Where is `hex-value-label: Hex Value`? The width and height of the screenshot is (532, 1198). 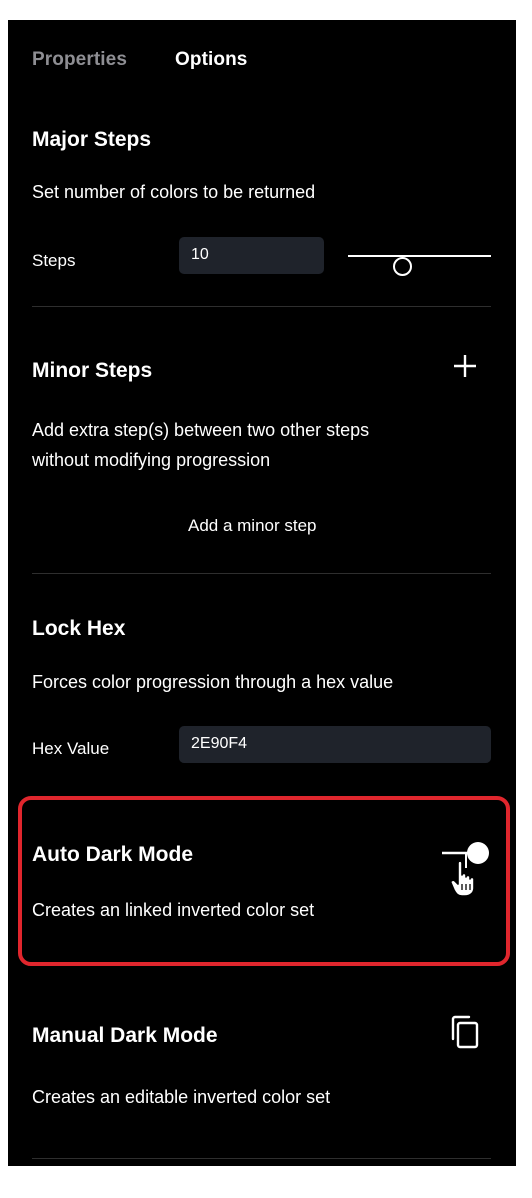 hex-value-label: Hex Value is located at coordinates (71, 748).